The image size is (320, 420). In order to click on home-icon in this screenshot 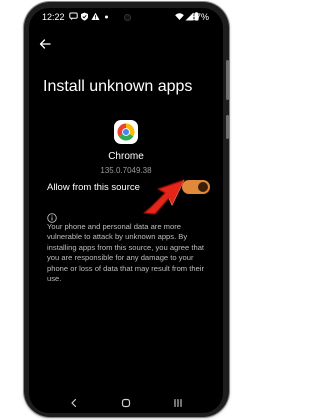, I will do `click(126, 403)`.